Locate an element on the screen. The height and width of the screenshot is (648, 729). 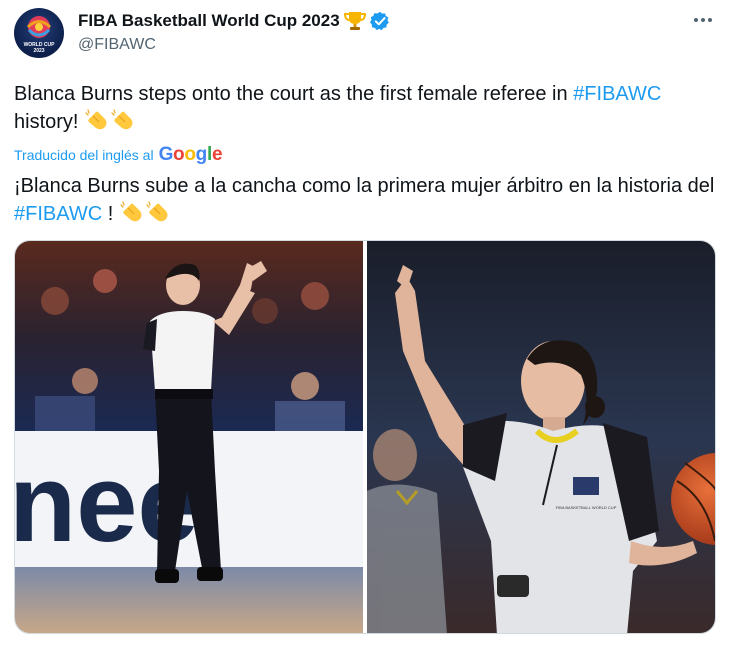
handle: @FIBAWC is located at coordinates (234, 45).